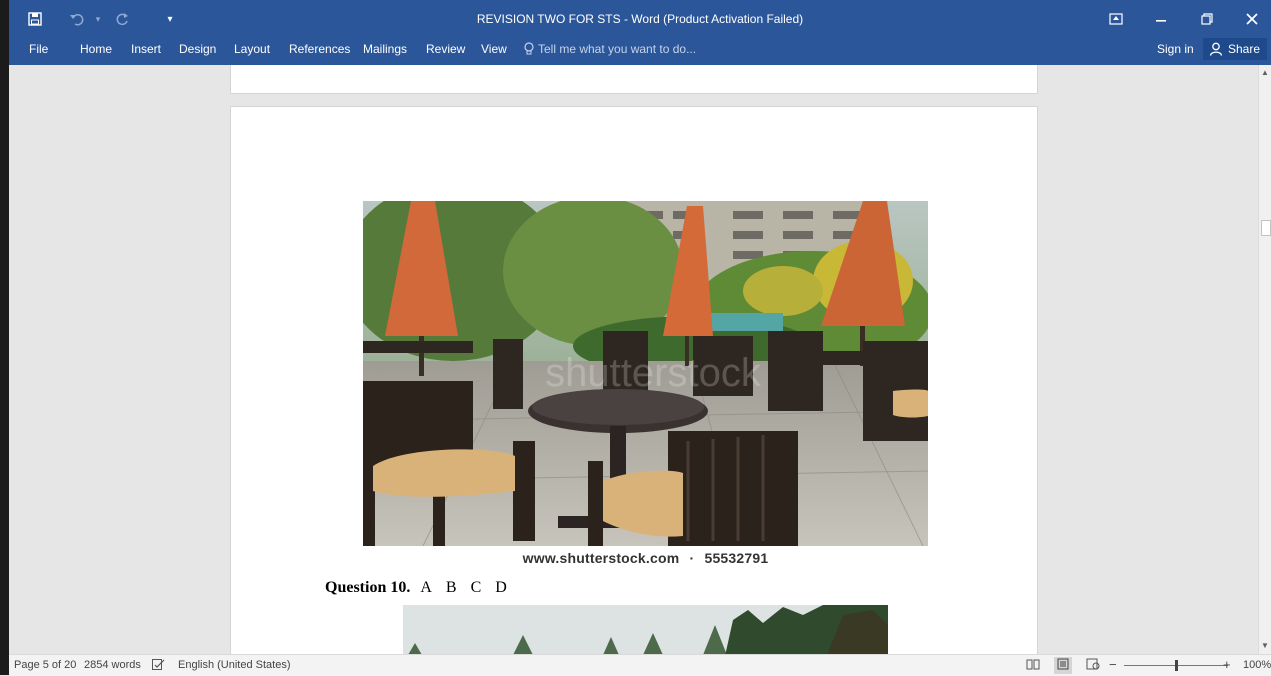  I want to click on zoom-slider-thumb, so click(1176, 665).